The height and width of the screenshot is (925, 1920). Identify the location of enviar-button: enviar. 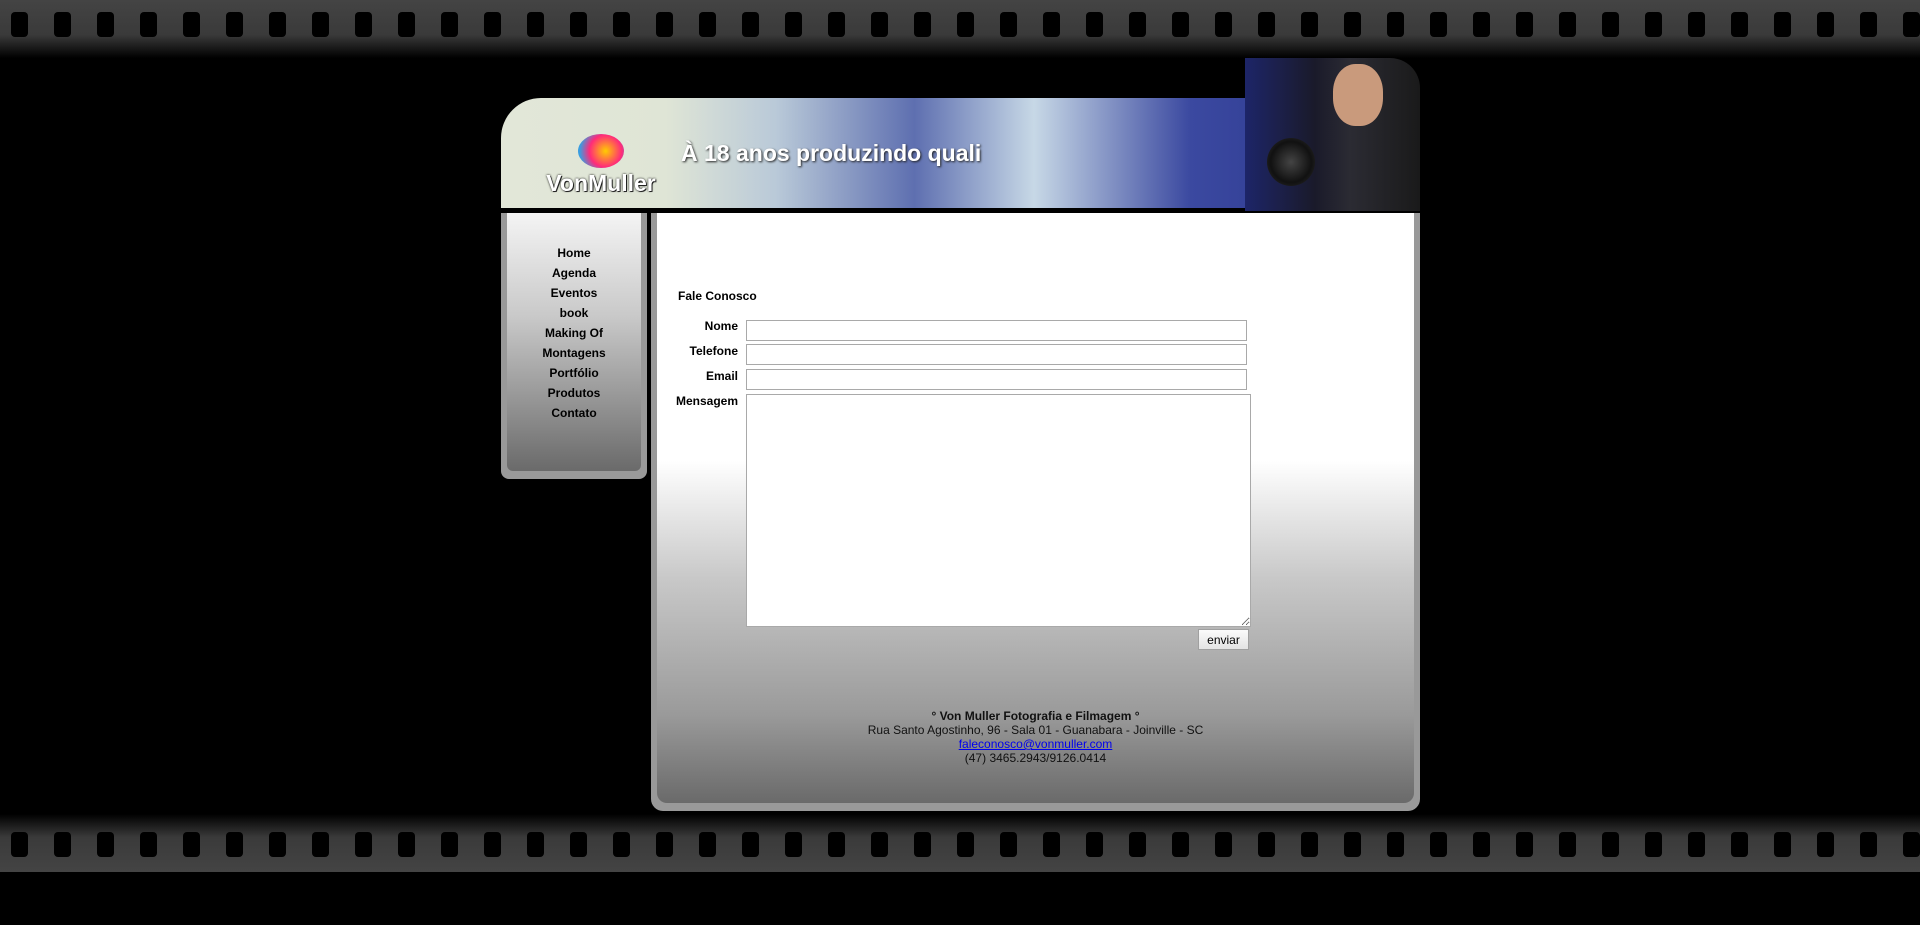
(1223, 639).